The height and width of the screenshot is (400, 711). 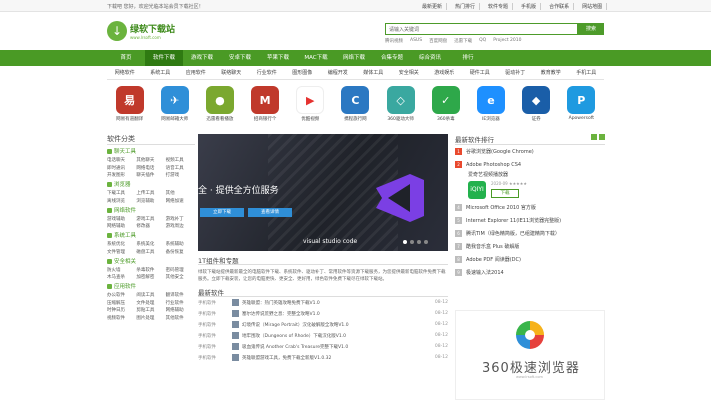 I want to click on category-link: 阅读工具, so click(x=150, y=295).